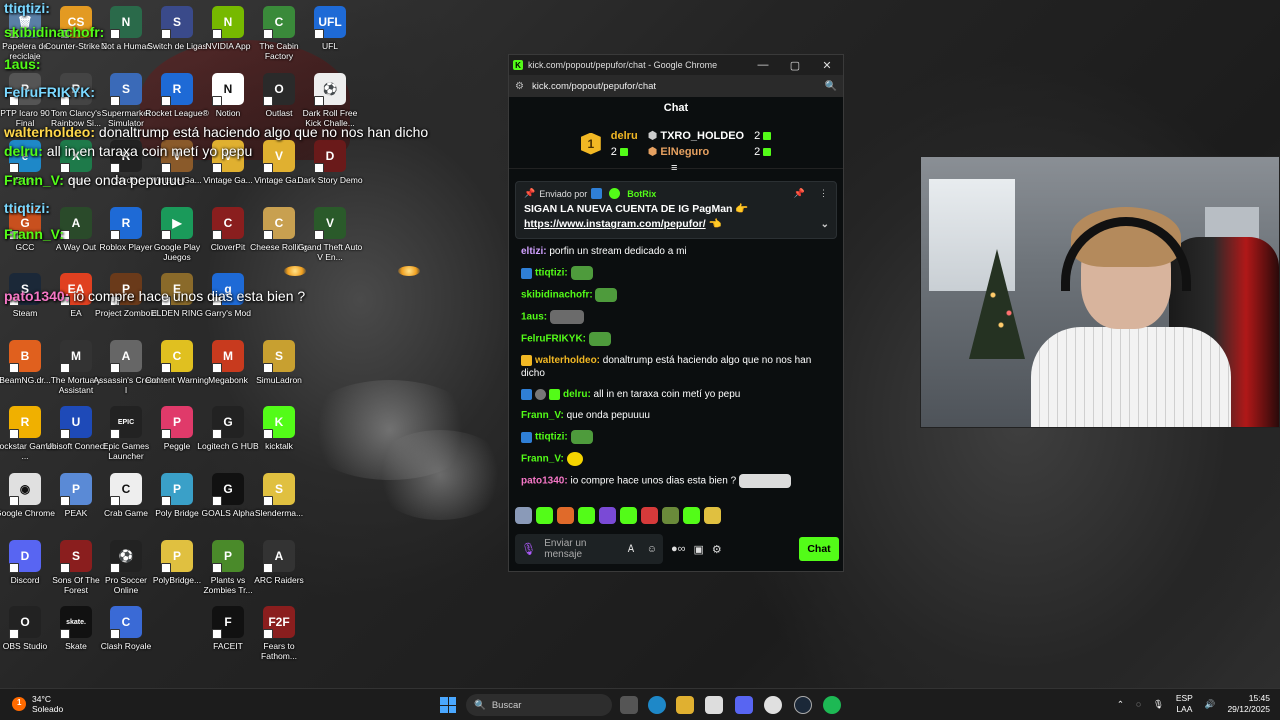  What do you see at coordinates (27, 8) in the screenshot?
I see `overlay-chat-user: ttiqtizi:` at bounding box center [27, 8].